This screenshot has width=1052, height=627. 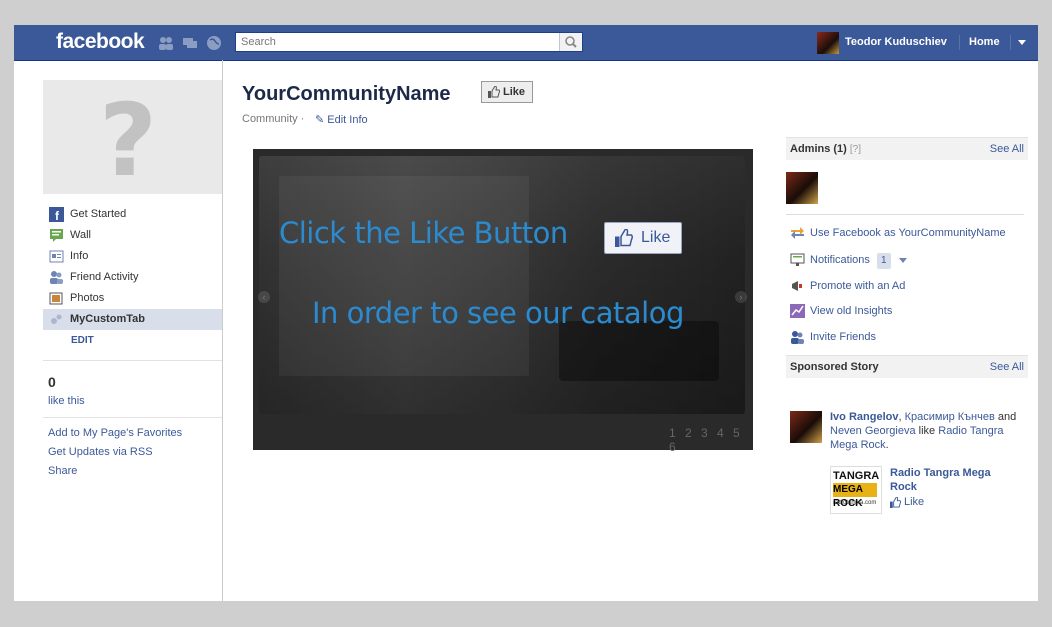 What do you see at coordinates (128, 140) in the screenshot?
I see `question-mark-icon: ?` at bounding box center [128, 140].